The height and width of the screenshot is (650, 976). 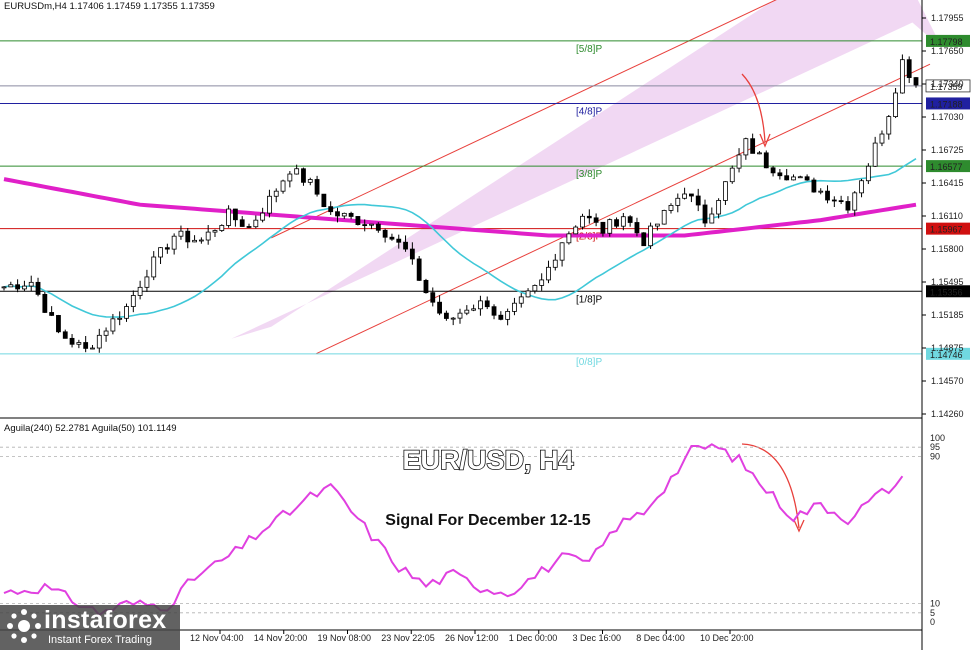 I want to click on price-tick-label: 1.16415, so click(x=947, y=183).